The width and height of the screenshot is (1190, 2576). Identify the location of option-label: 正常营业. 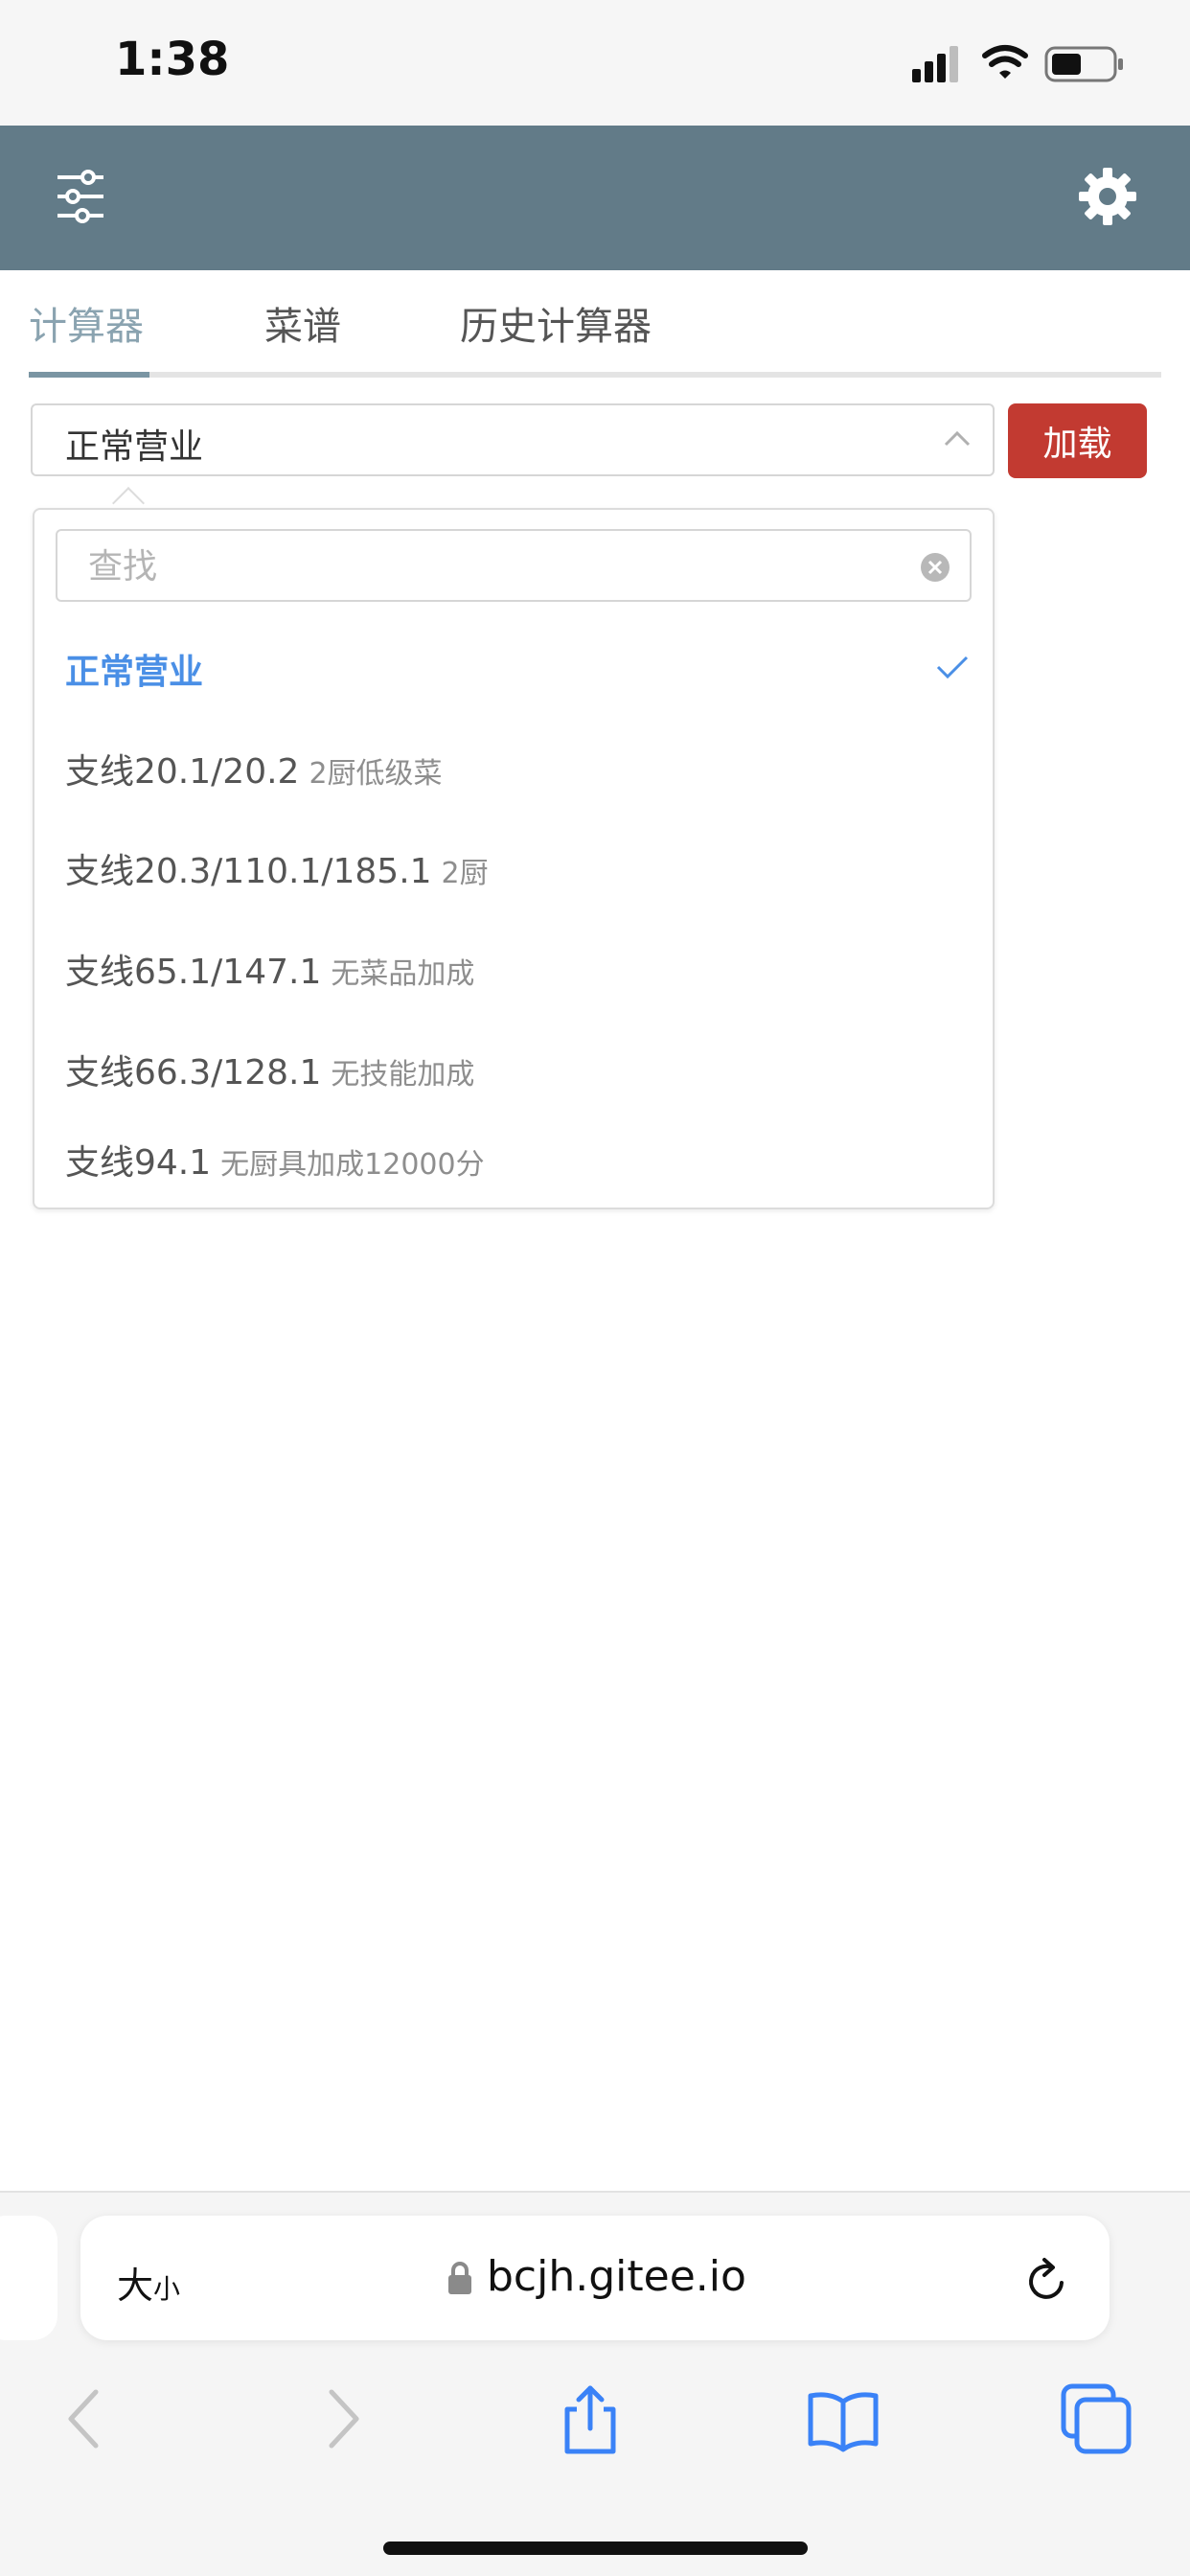
(135, 672).